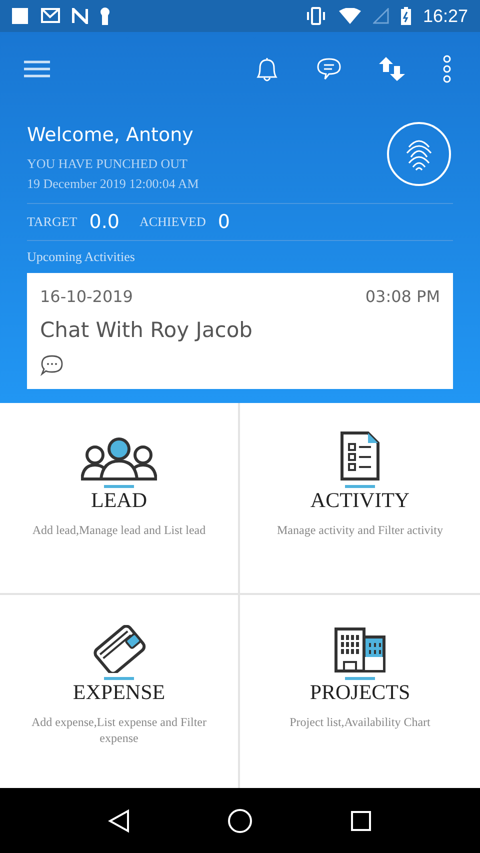  I want to click on fingerprint-button, so click(419, 154).